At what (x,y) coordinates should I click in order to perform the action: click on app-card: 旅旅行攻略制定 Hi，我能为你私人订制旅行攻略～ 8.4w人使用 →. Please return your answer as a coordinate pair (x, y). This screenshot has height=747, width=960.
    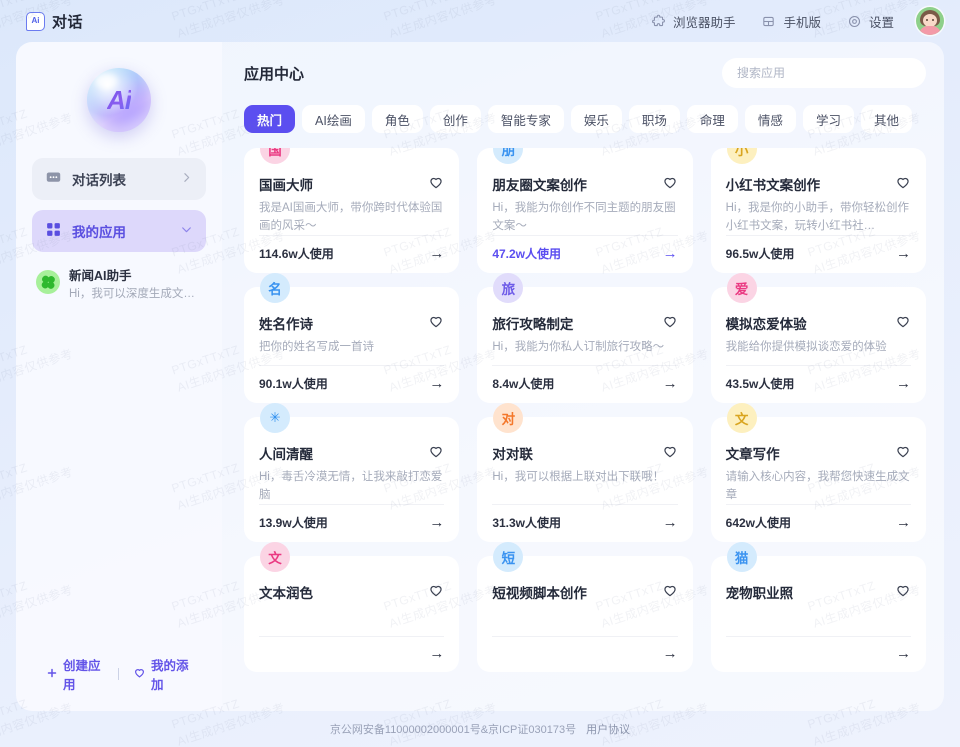
    Looking at the image, I should click on (585, 338).